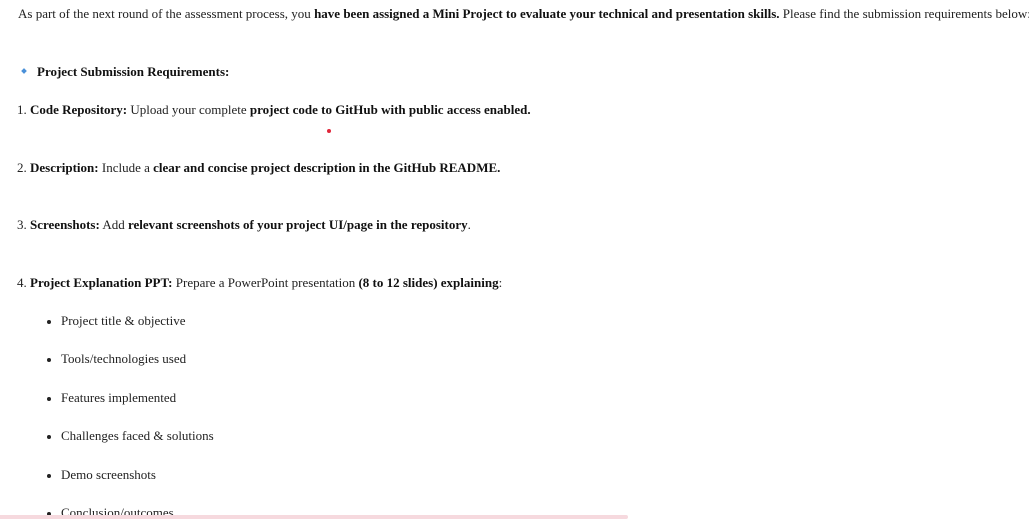 Image resolution: width=1029 pixels, height=521 pixels. I want to click on item-title: Description:, so click(64, 167).